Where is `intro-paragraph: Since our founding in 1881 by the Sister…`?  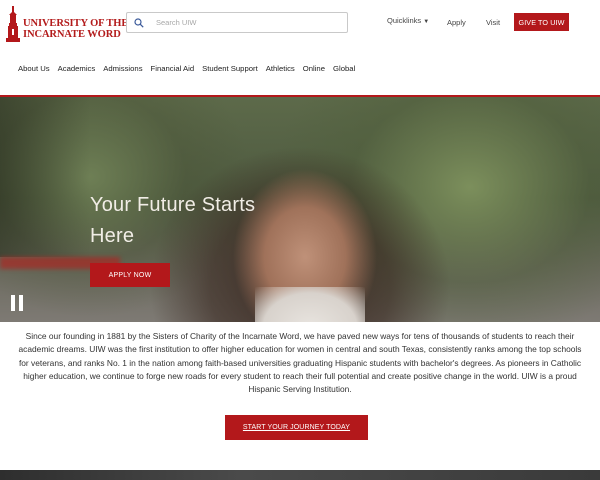
intro-paragraph: Since our founding in 1881 by the Sister… is located at coordinates (300, 363).